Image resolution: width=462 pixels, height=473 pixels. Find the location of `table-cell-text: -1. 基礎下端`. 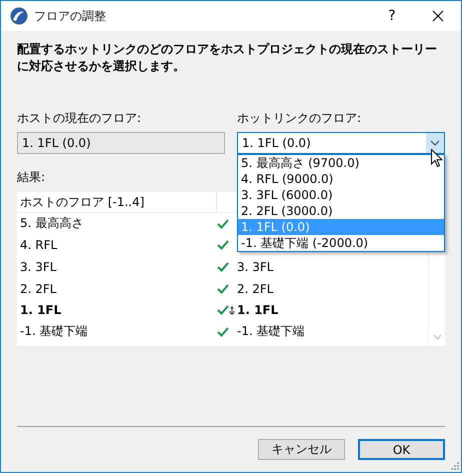

table-cell-text: -1. 基礎下端 is located at coordinates (54, 331).